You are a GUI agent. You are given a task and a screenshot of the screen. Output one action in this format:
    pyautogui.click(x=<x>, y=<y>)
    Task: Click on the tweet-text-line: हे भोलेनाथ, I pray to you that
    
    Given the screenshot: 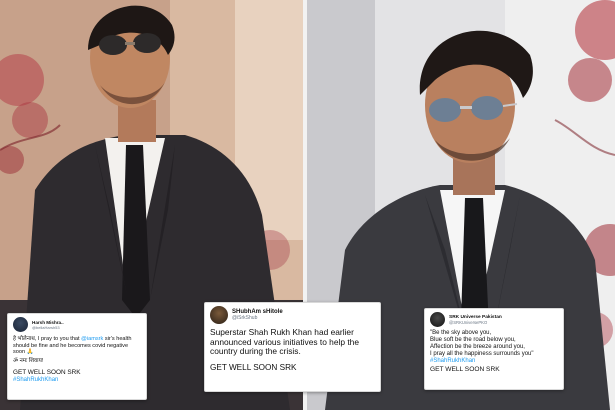 What is the action you would take?
    pyautogui.click(x=46, y=339)
    